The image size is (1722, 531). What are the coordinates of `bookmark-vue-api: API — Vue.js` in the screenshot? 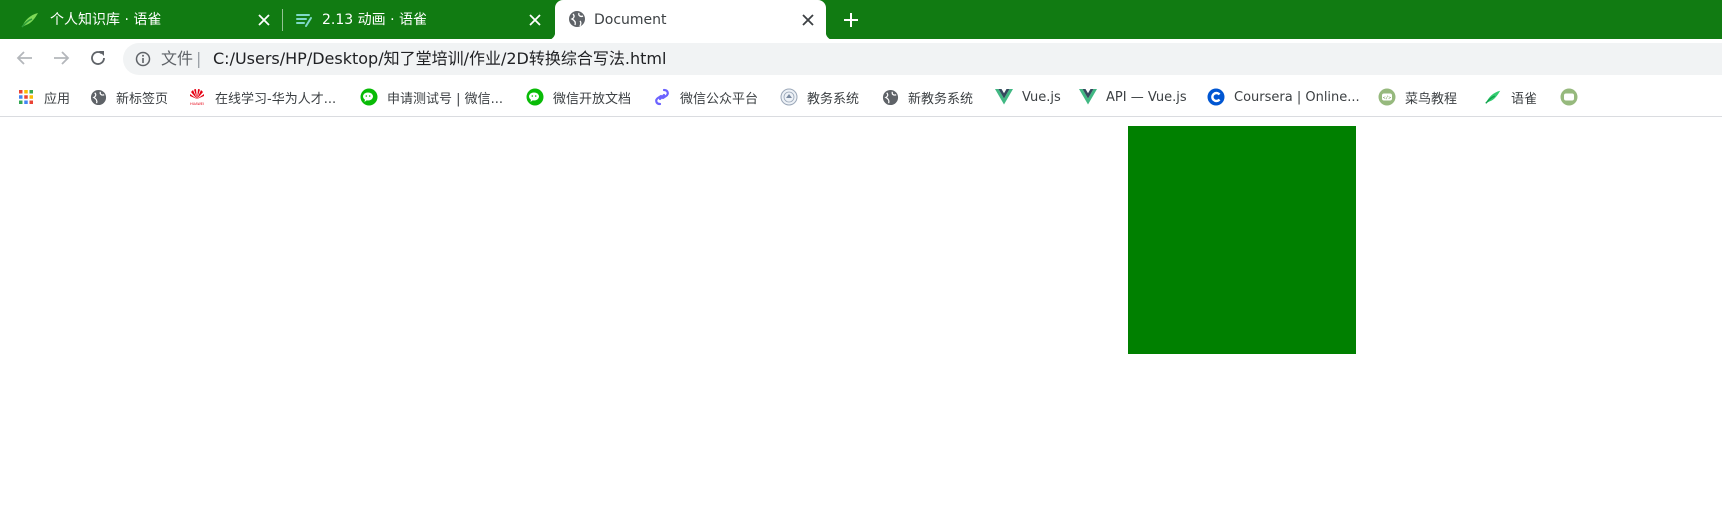 It's located at (1133, 97).